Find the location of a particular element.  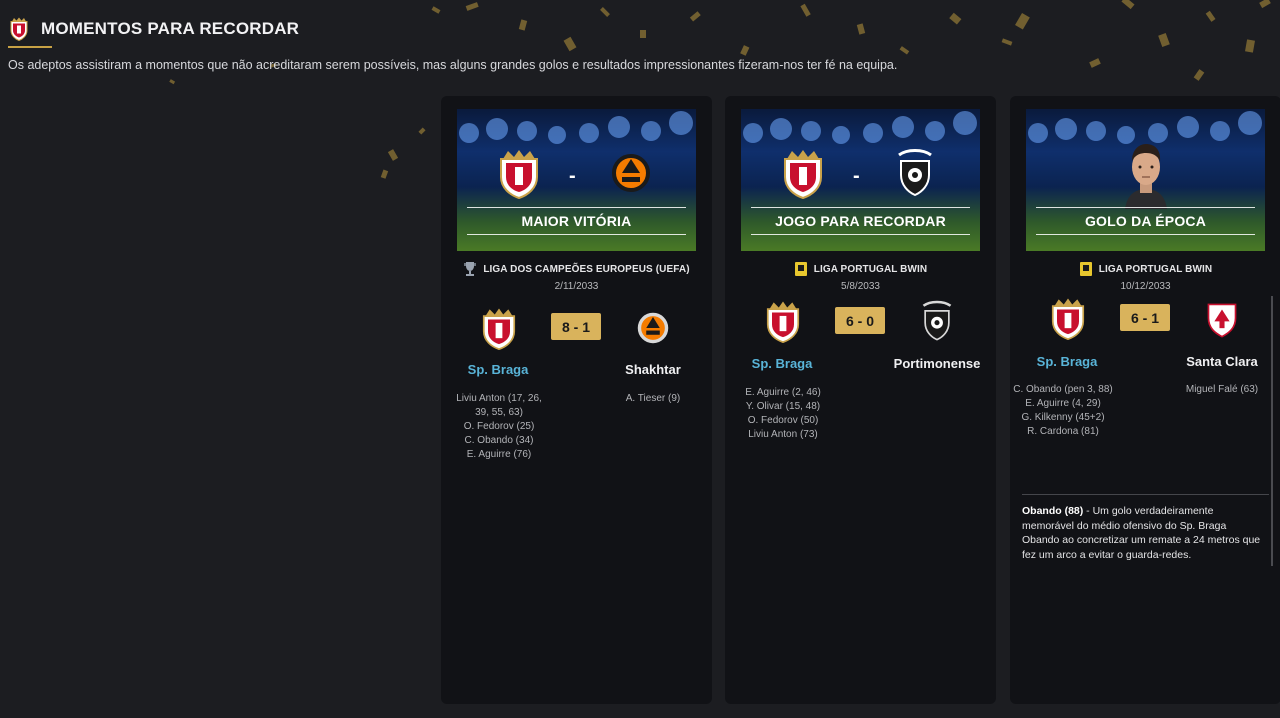

scorer-line: G. Kilkenny (45+2) is located at coordinates (1063, 417).